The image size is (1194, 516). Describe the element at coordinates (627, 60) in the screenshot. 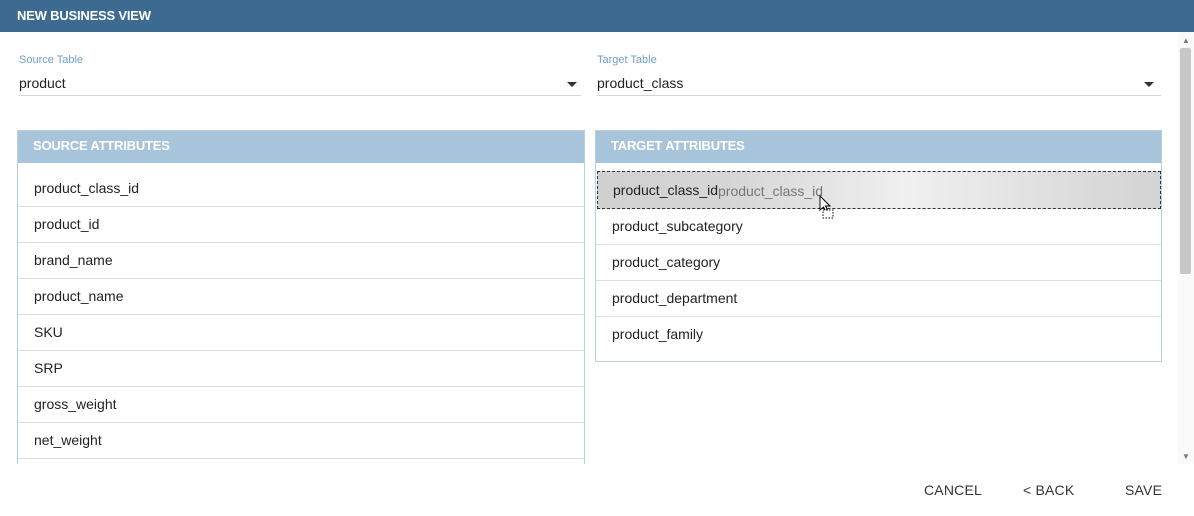

I see `target-table-label: Target Table` at that location.